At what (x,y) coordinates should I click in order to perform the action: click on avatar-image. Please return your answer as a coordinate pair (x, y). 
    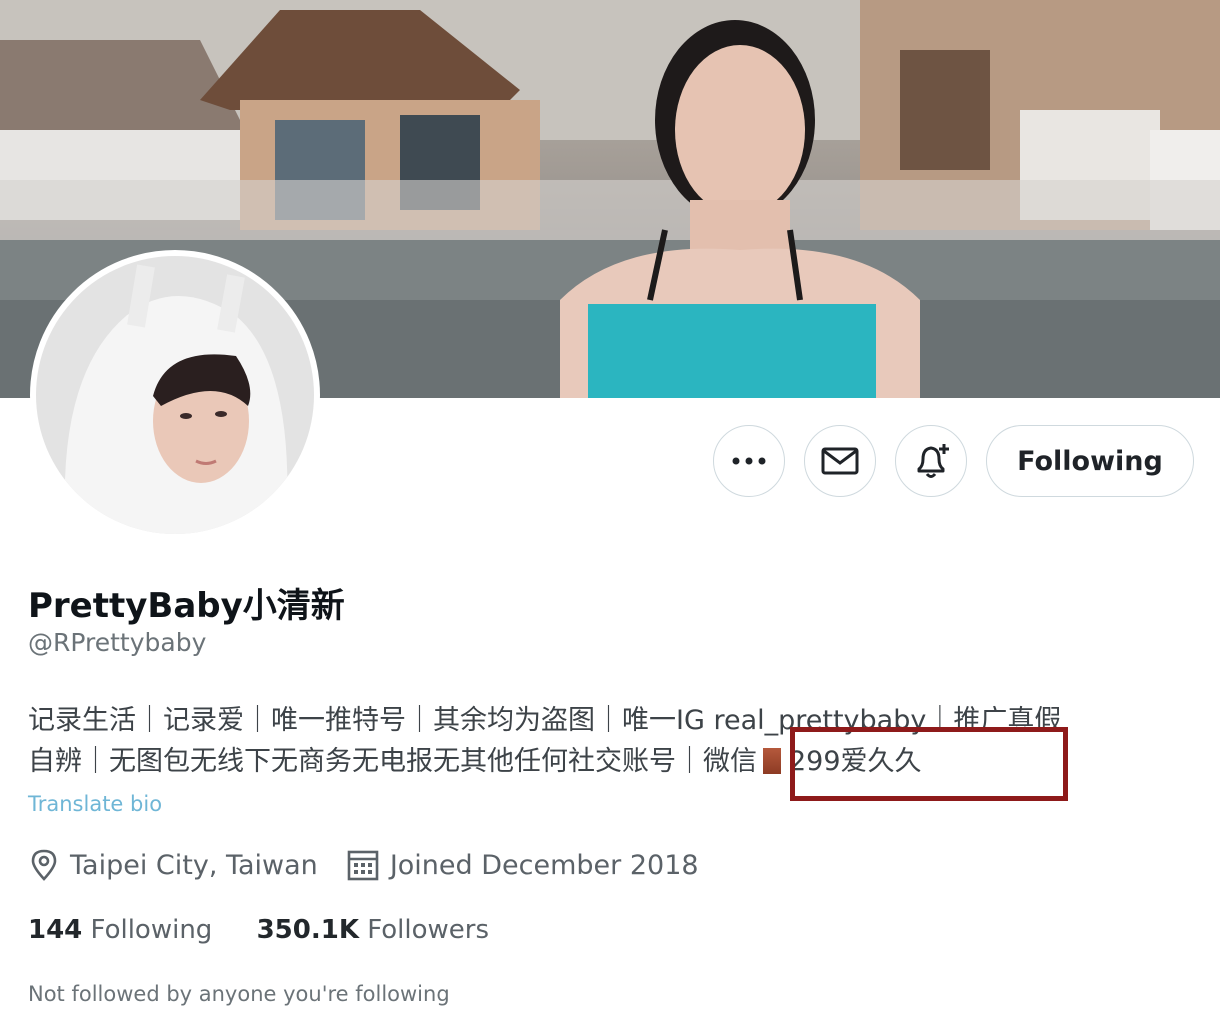
    Looking at the image, I should click on (175, 395).